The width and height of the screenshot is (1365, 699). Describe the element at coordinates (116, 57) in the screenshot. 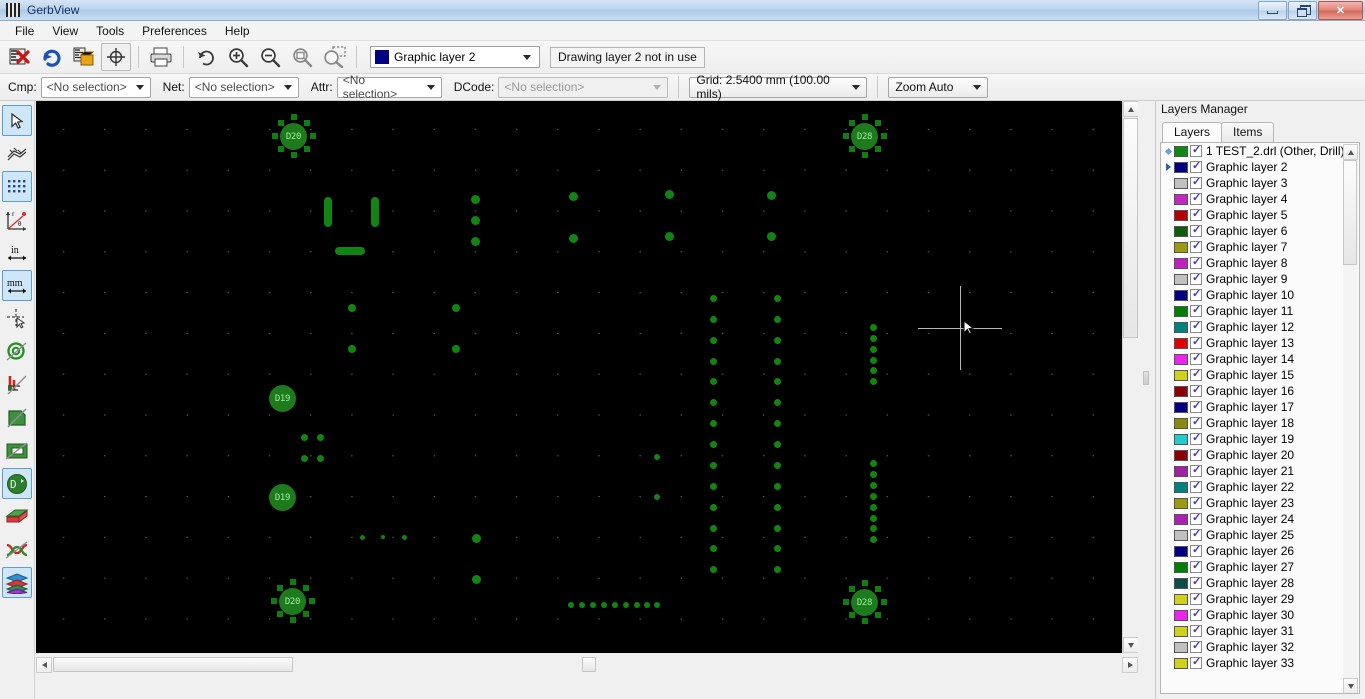

I see `print-preview-button` at that location.